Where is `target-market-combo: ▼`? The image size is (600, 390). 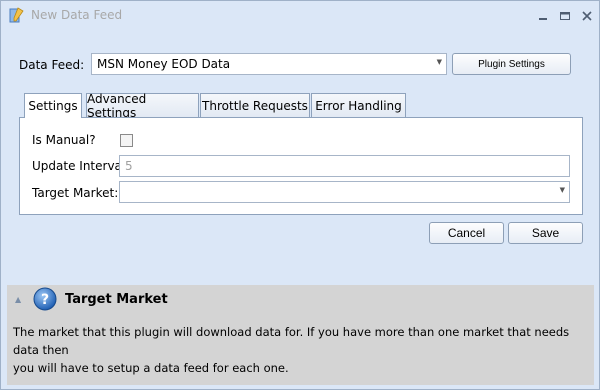
target-market-combo: ▼ is located at coordinates (344, 192).